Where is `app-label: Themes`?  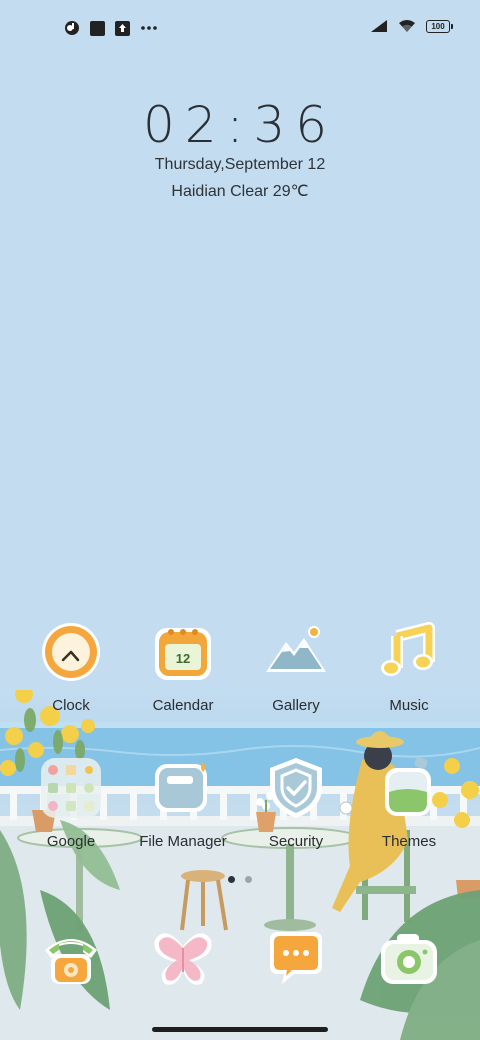 app-label: Themes is located at coordinates (409, 841).